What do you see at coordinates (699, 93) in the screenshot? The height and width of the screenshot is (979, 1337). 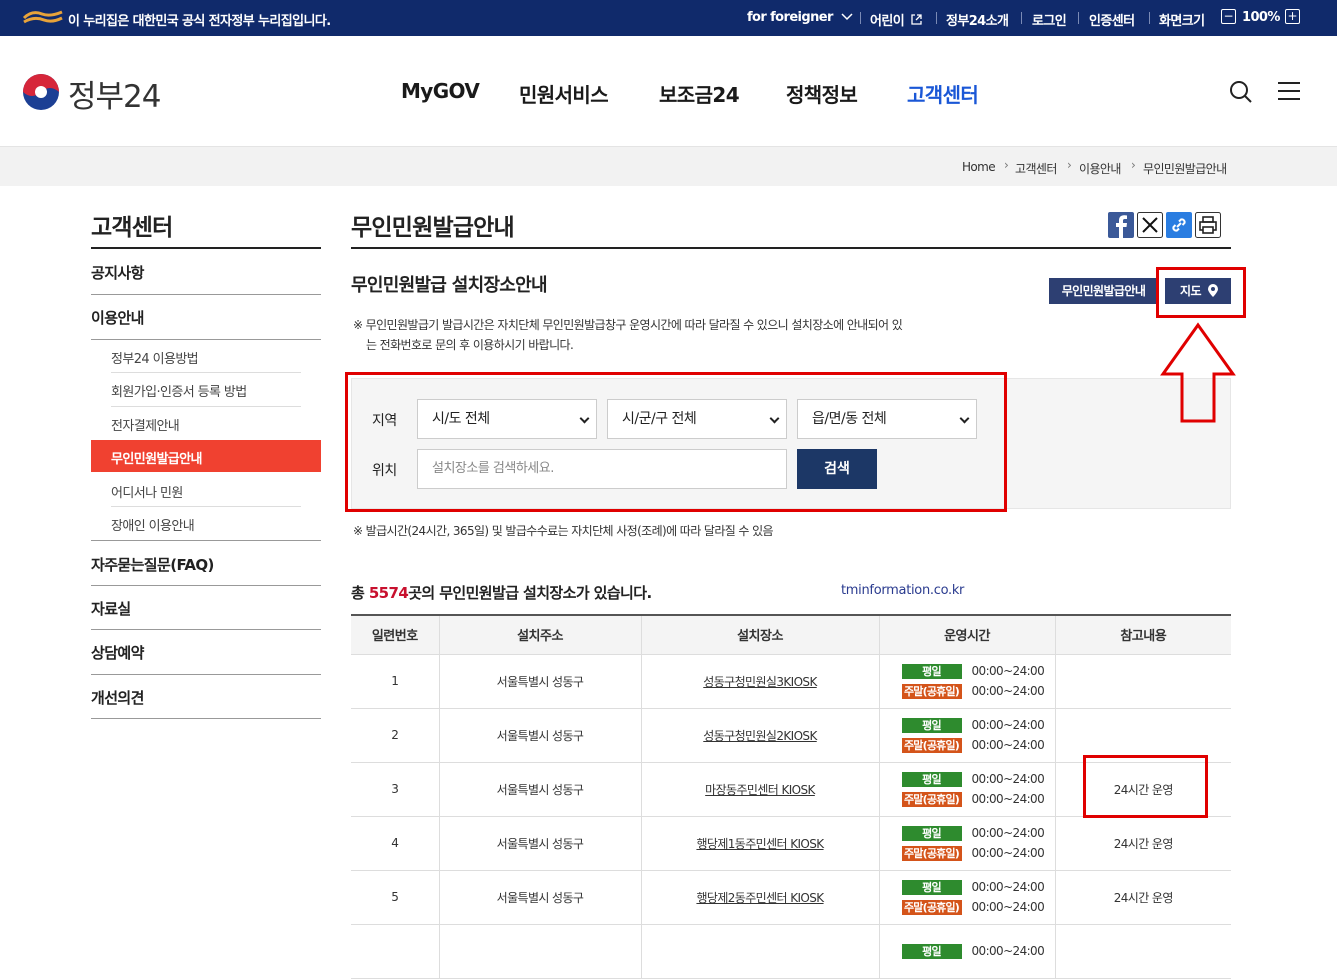 I see `nav-subsidy24: 보조금24` at bounding box center [699, 93].